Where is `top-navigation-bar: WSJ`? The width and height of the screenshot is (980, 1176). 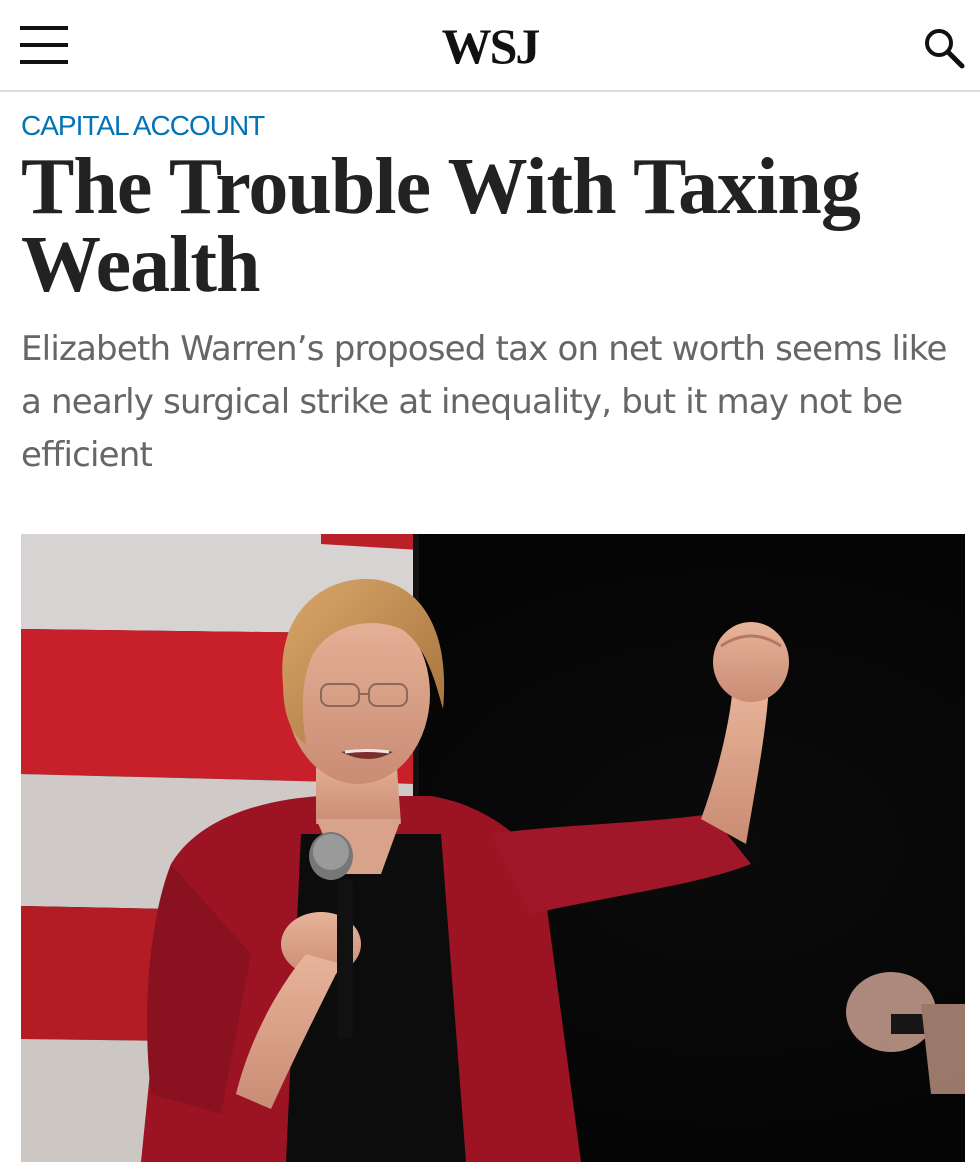
top-navigation-bar: WSJ is located at coordinates (490, 46).